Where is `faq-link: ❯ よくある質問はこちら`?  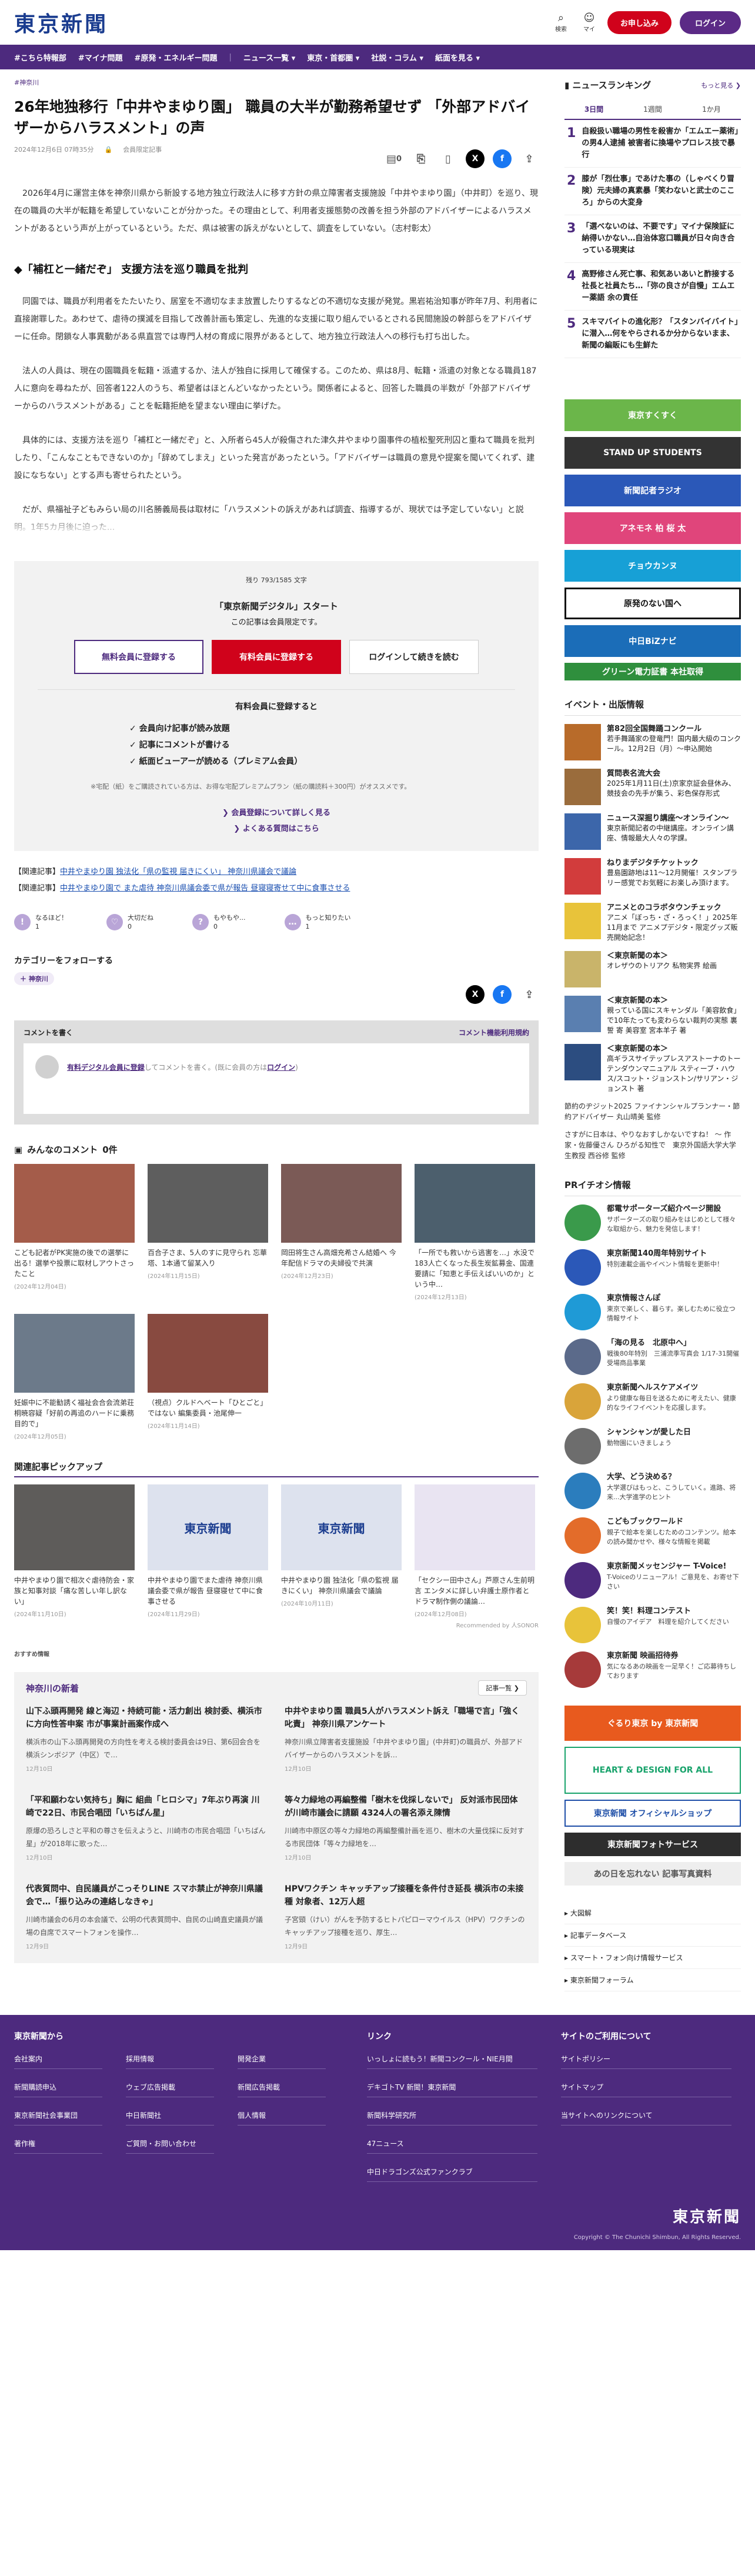
faq-link: ❯ よくある質問はこちら is located at coordinates (276, 827).